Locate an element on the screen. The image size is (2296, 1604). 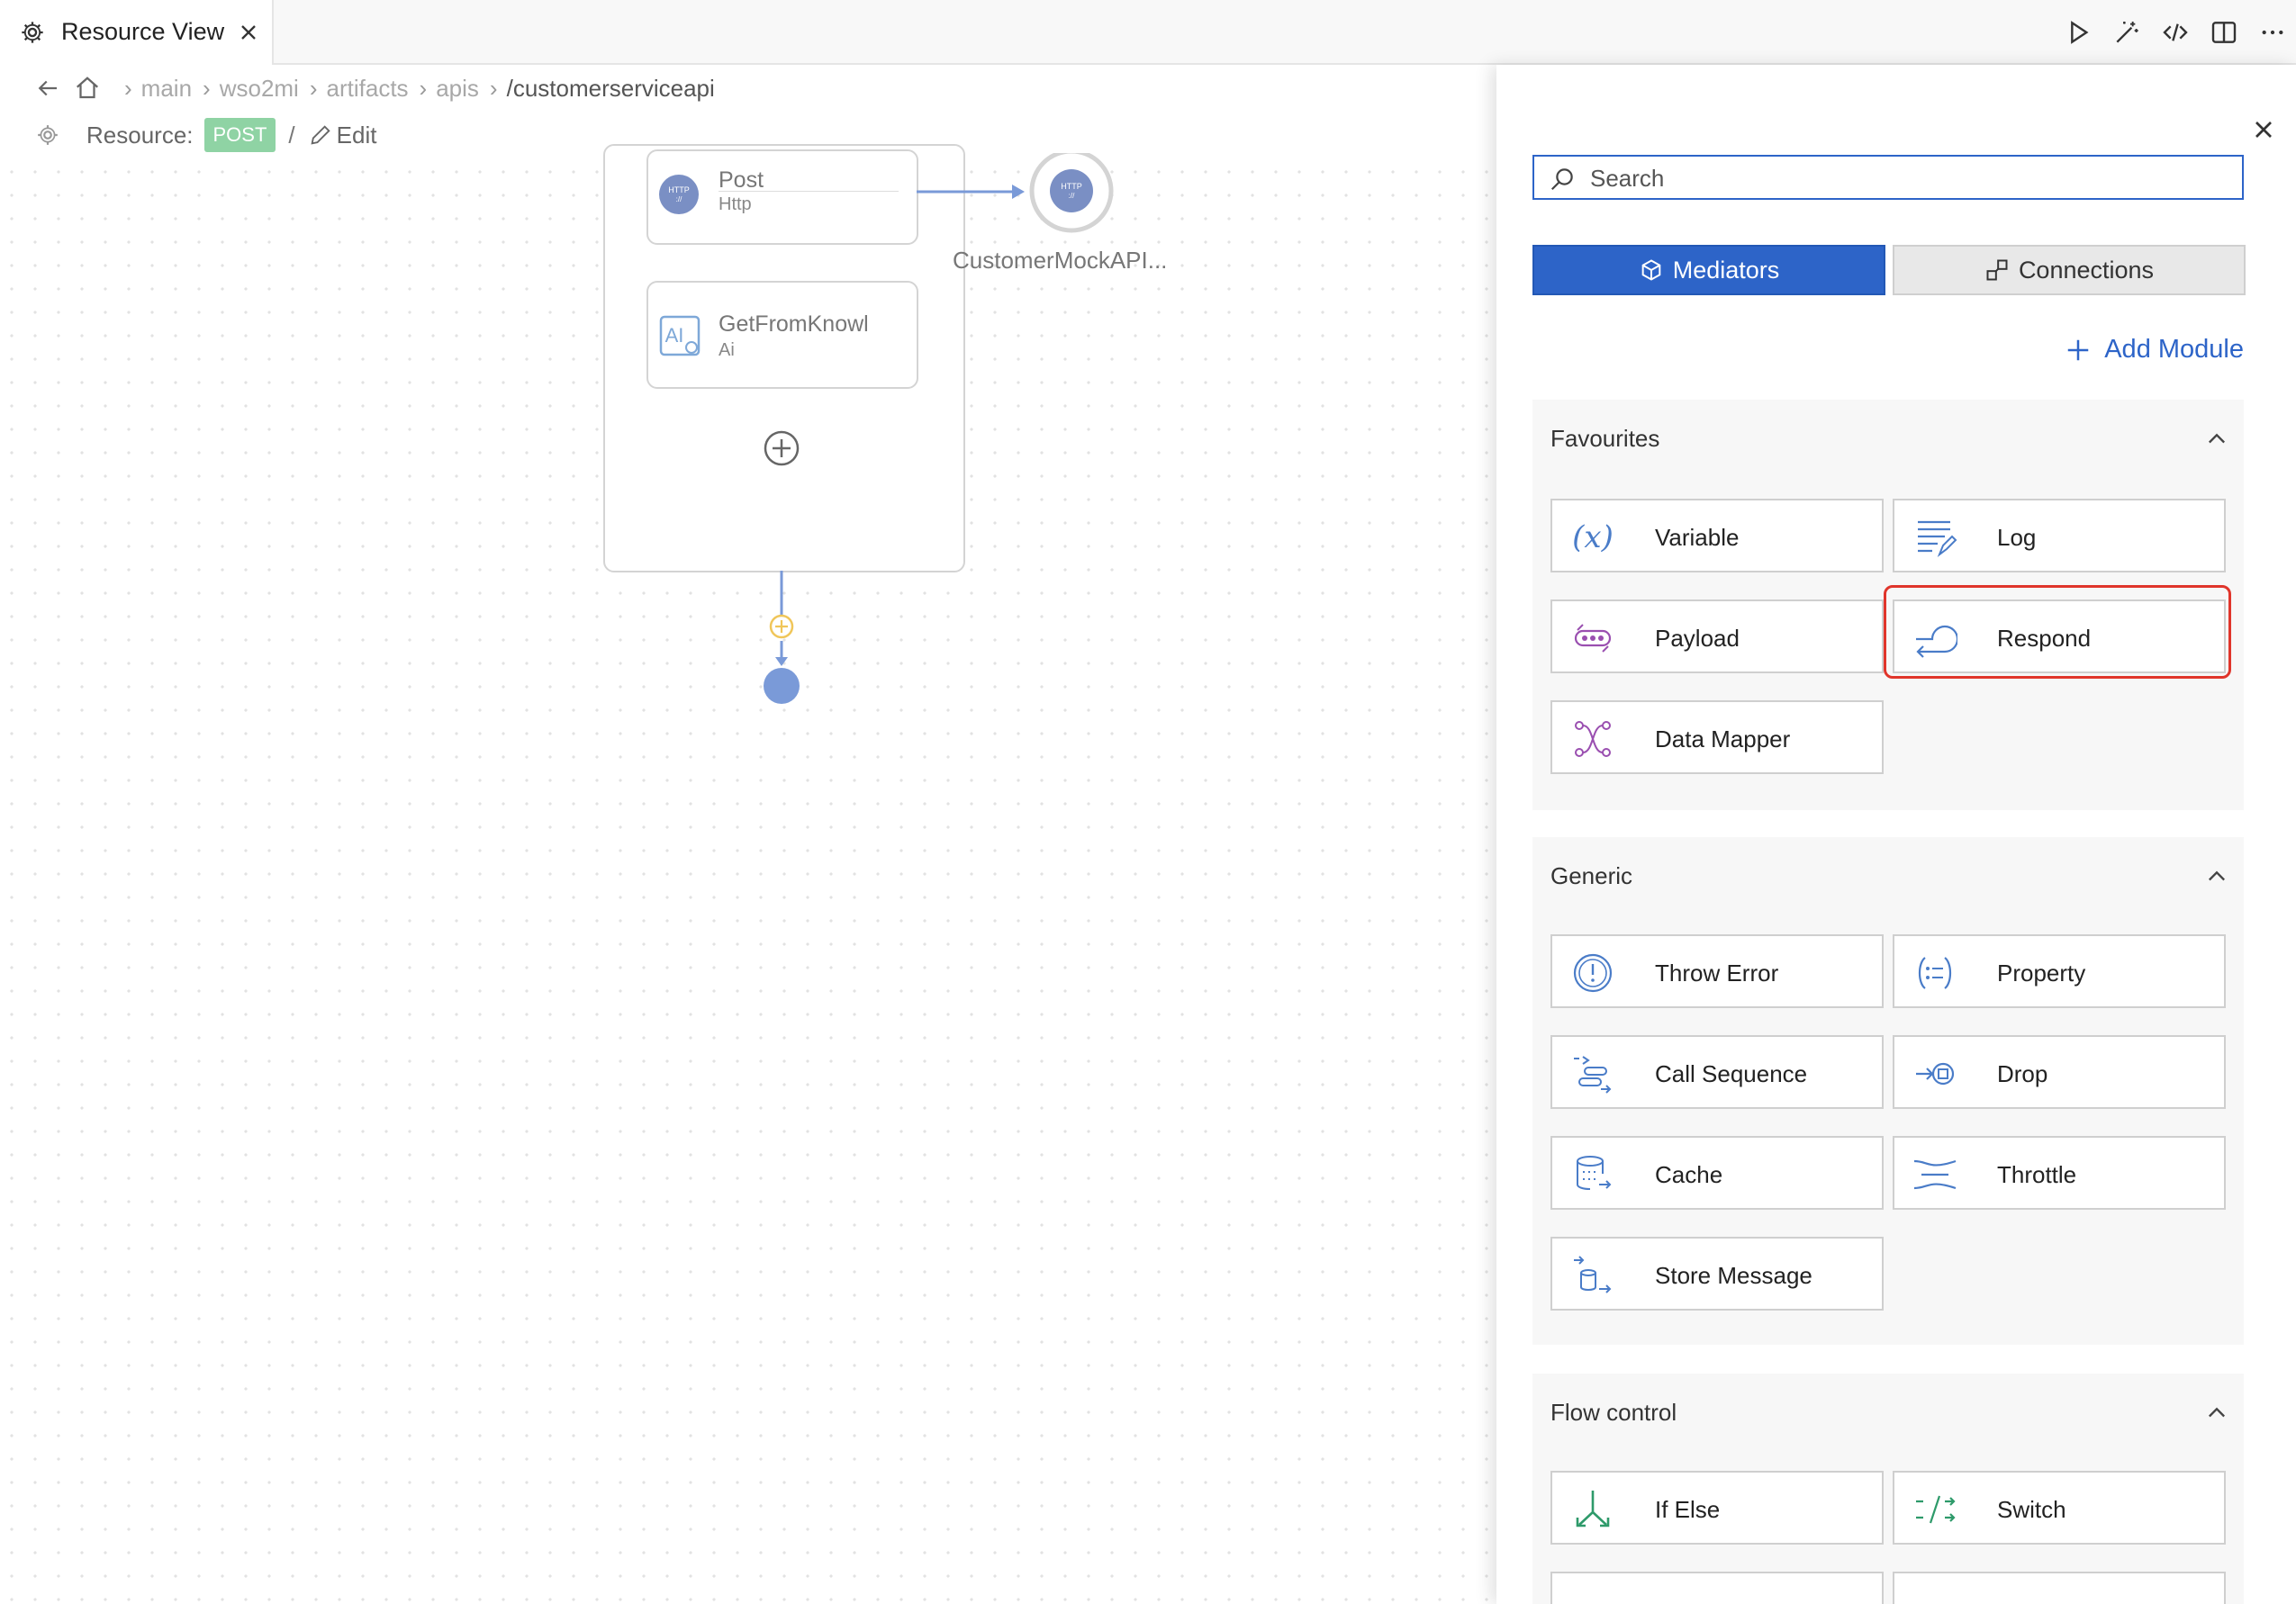
mediator-call-sequence: Call Sequence is located at coordinates (1717, 1072).